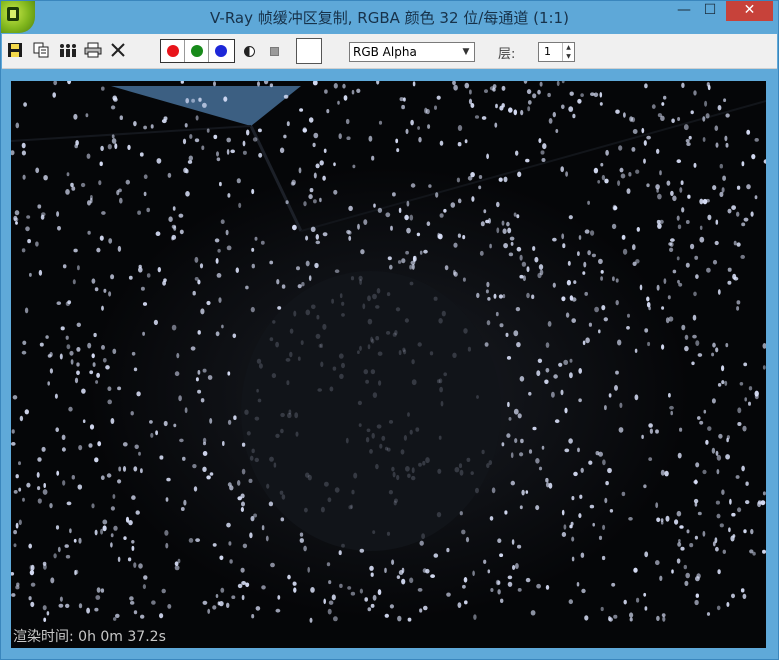 This screenshot has width=779, height=660. I want to click on layer-spinner: 1 ▲ ▼, so click(556, 52).